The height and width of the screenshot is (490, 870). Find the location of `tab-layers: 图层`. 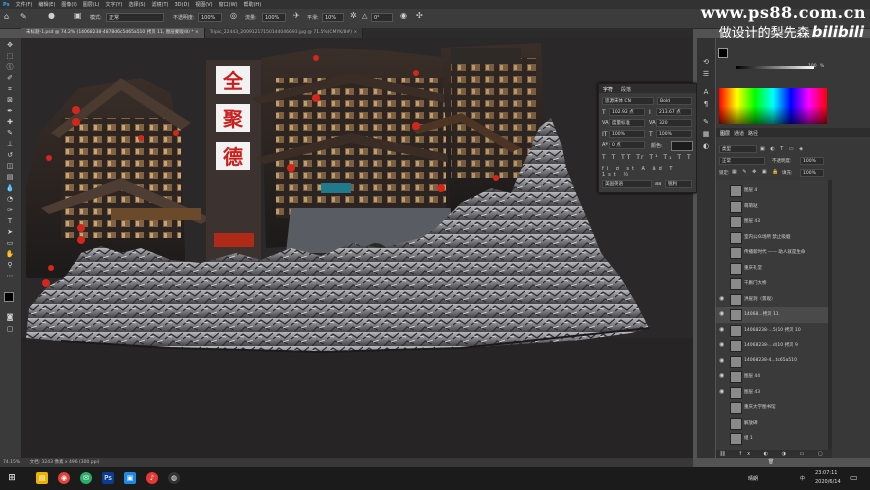

tab-layers: 图层 is located at coordinates (725, 133).